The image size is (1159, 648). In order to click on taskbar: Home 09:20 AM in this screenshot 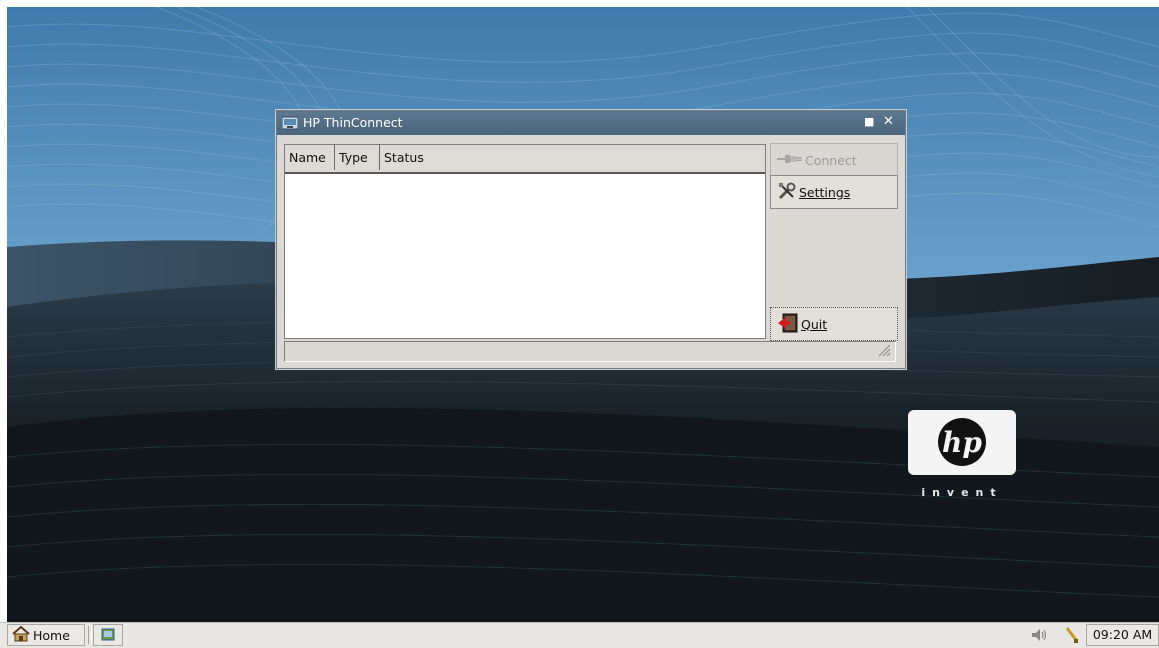, I will do `click(579, 635)`.